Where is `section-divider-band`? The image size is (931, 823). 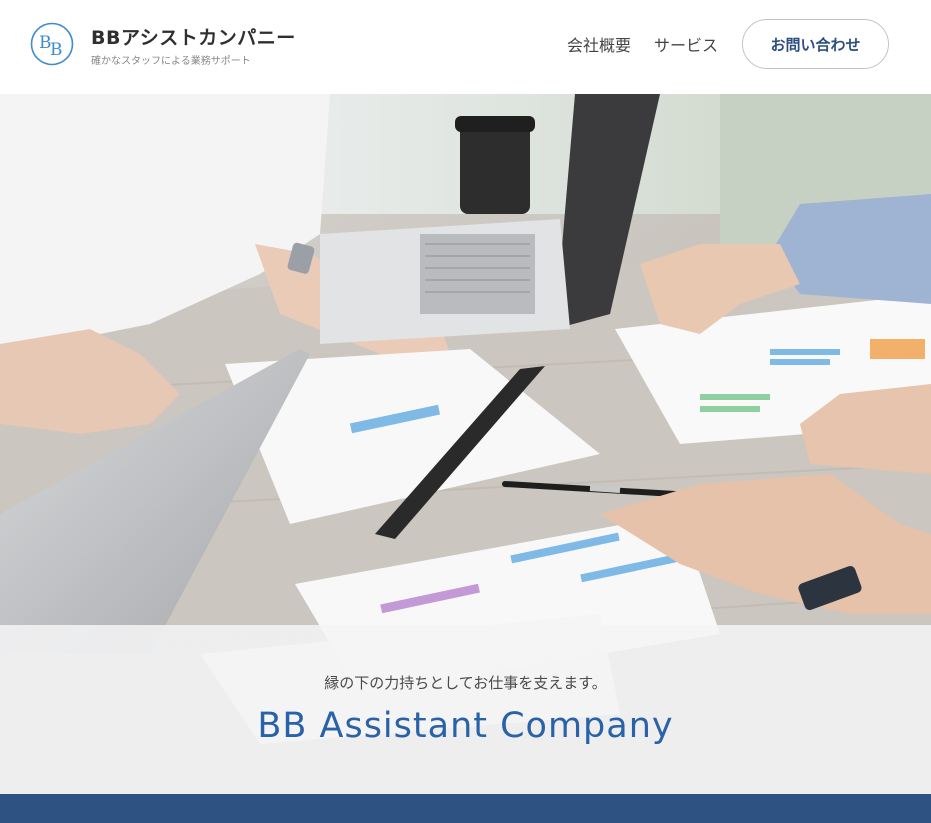
section-divider-band is located at coordinates (465, 808).